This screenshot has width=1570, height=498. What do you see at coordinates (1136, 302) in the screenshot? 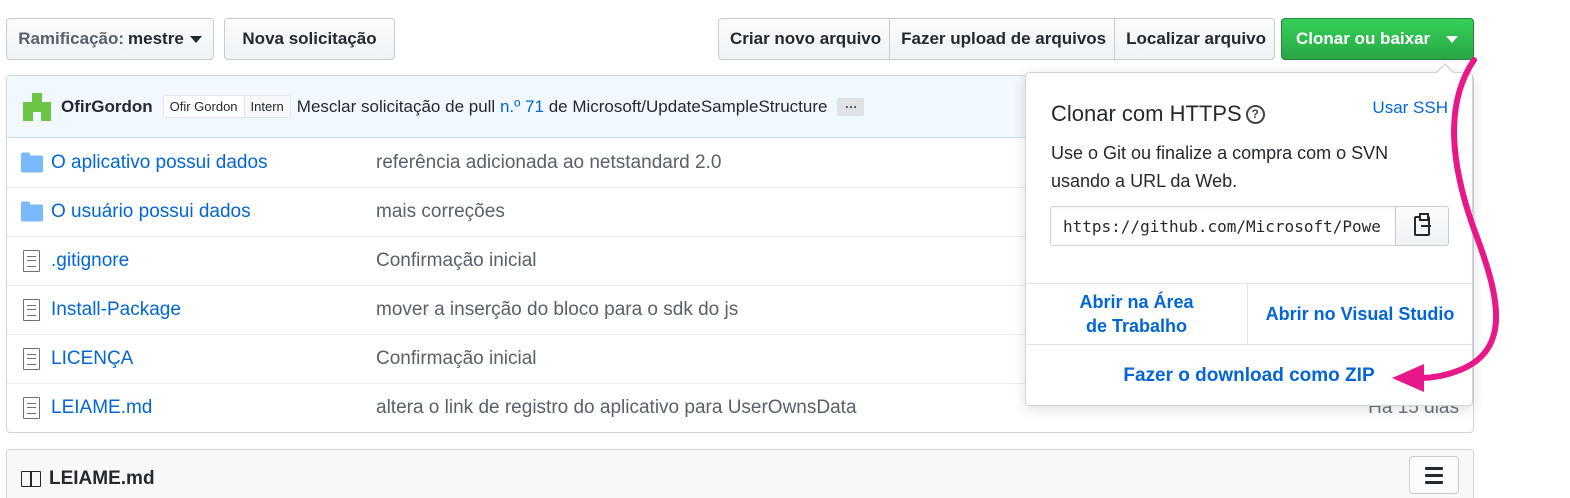
I see `open-desktop-line1: Abrir na Área` at bounding box center [1136, 302].